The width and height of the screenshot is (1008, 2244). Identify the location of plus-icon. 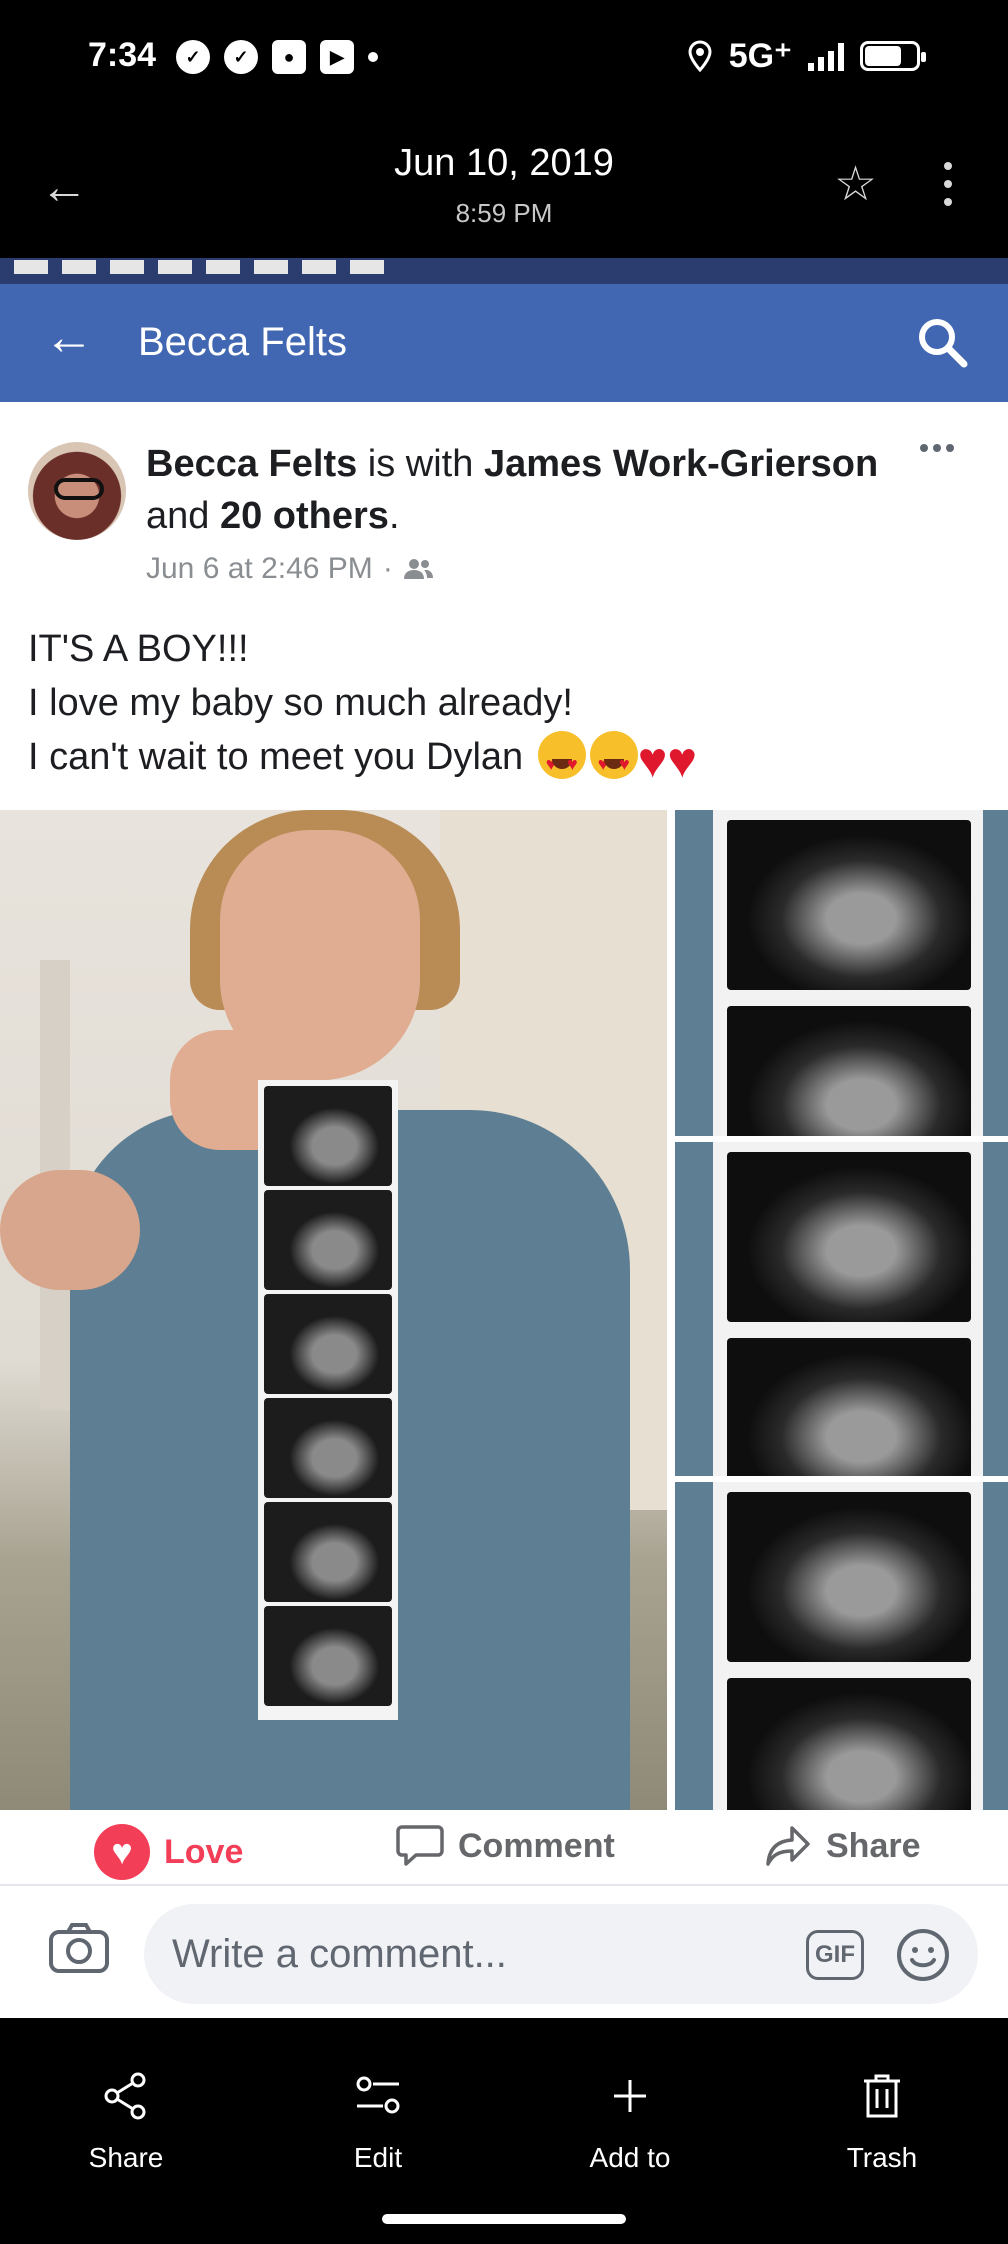
(630, 2096).